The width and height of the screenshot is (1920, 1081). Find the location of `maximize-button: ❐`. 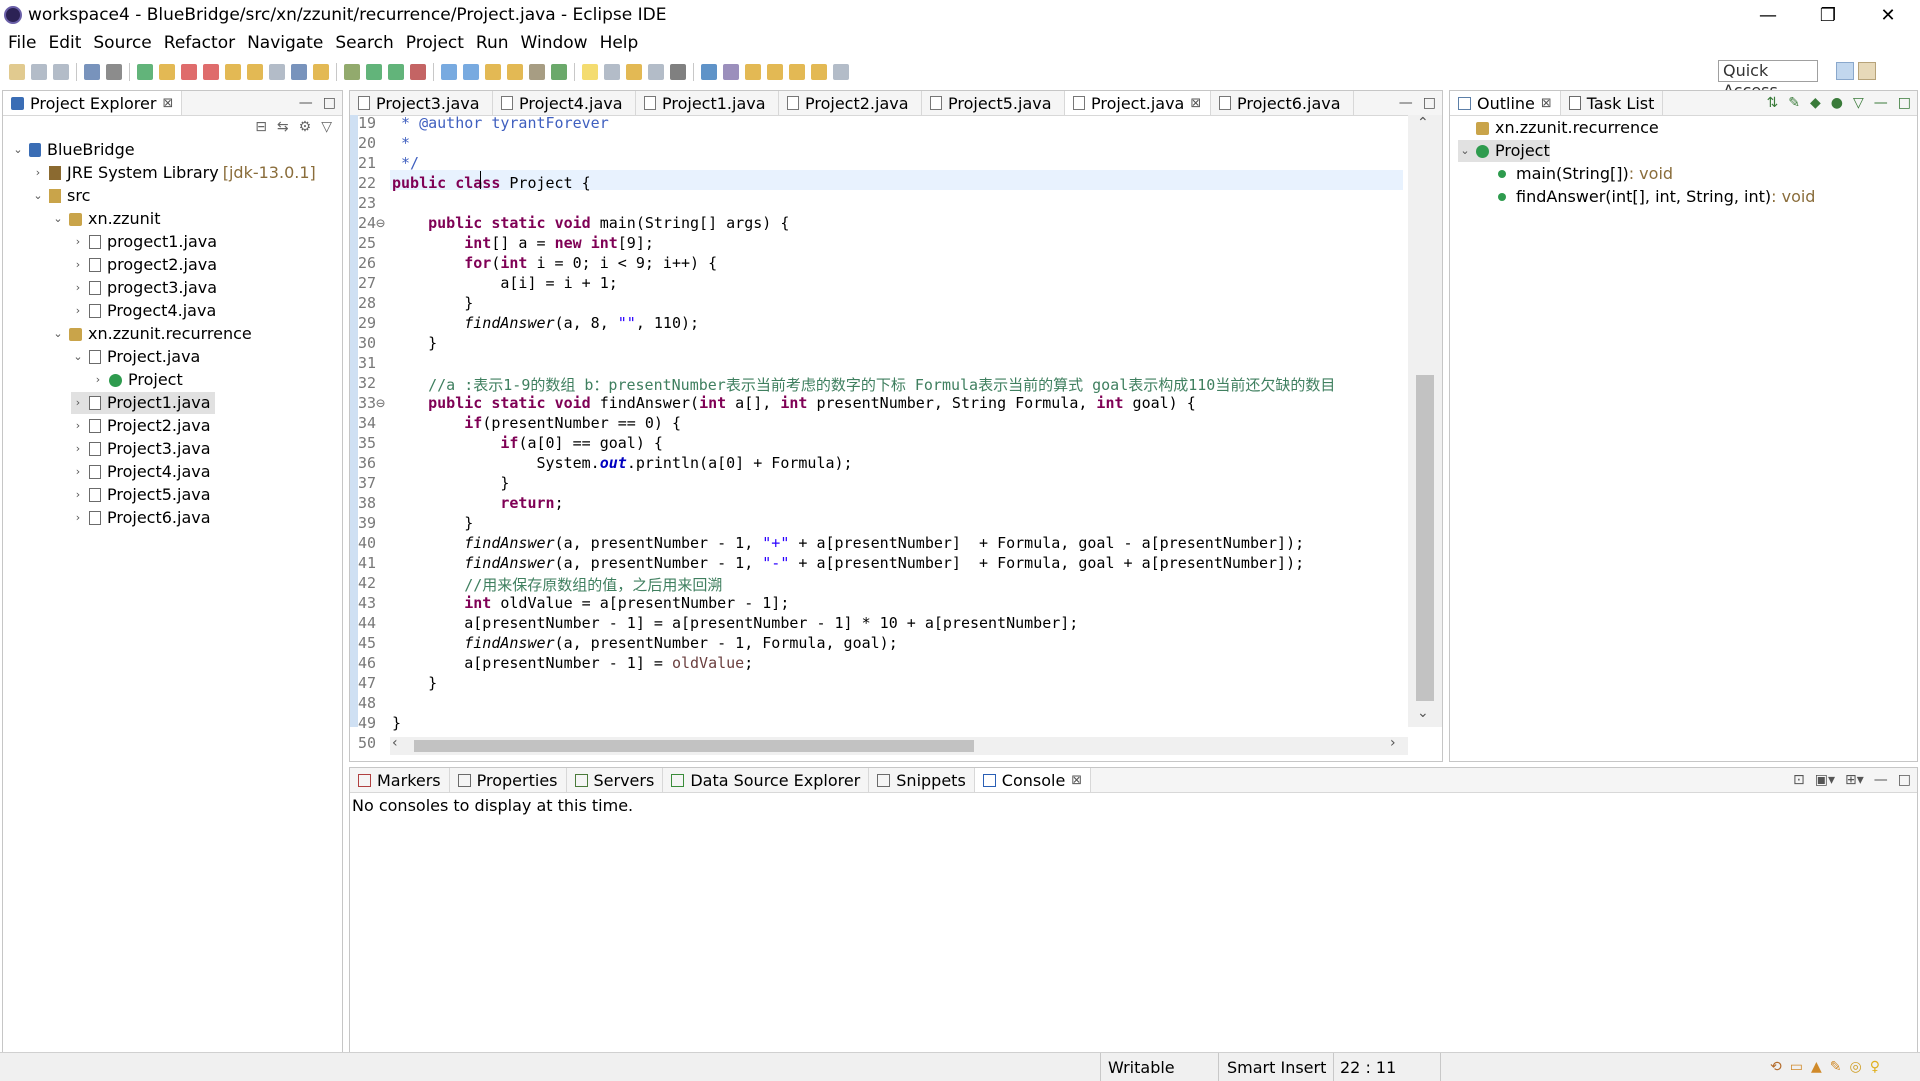

maximize-button: ❐ is located at coordinates (1828, 15).